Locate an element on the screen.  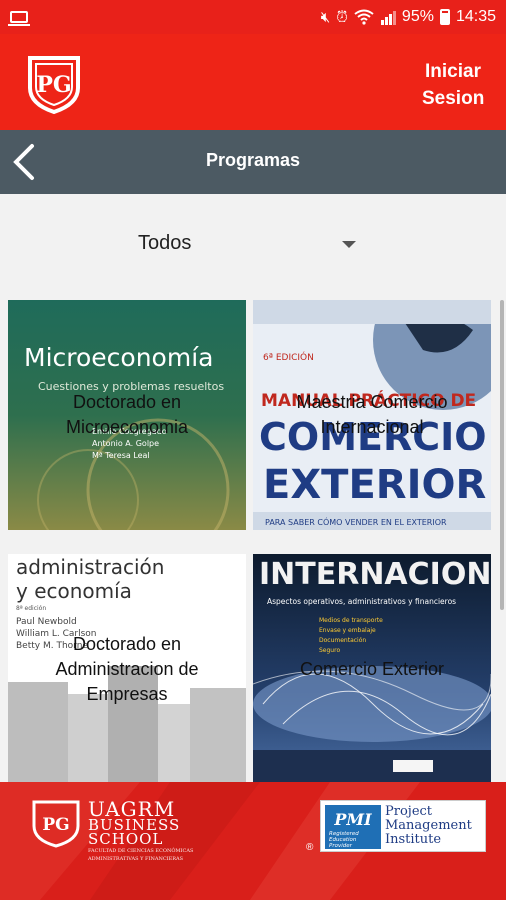
battery-icon is located at coordinates (444, 17).